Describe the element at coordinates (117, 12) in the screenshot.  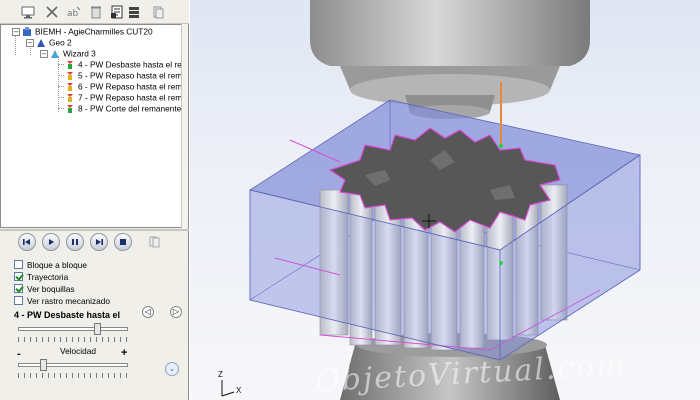
I see `report-icon` at that location.